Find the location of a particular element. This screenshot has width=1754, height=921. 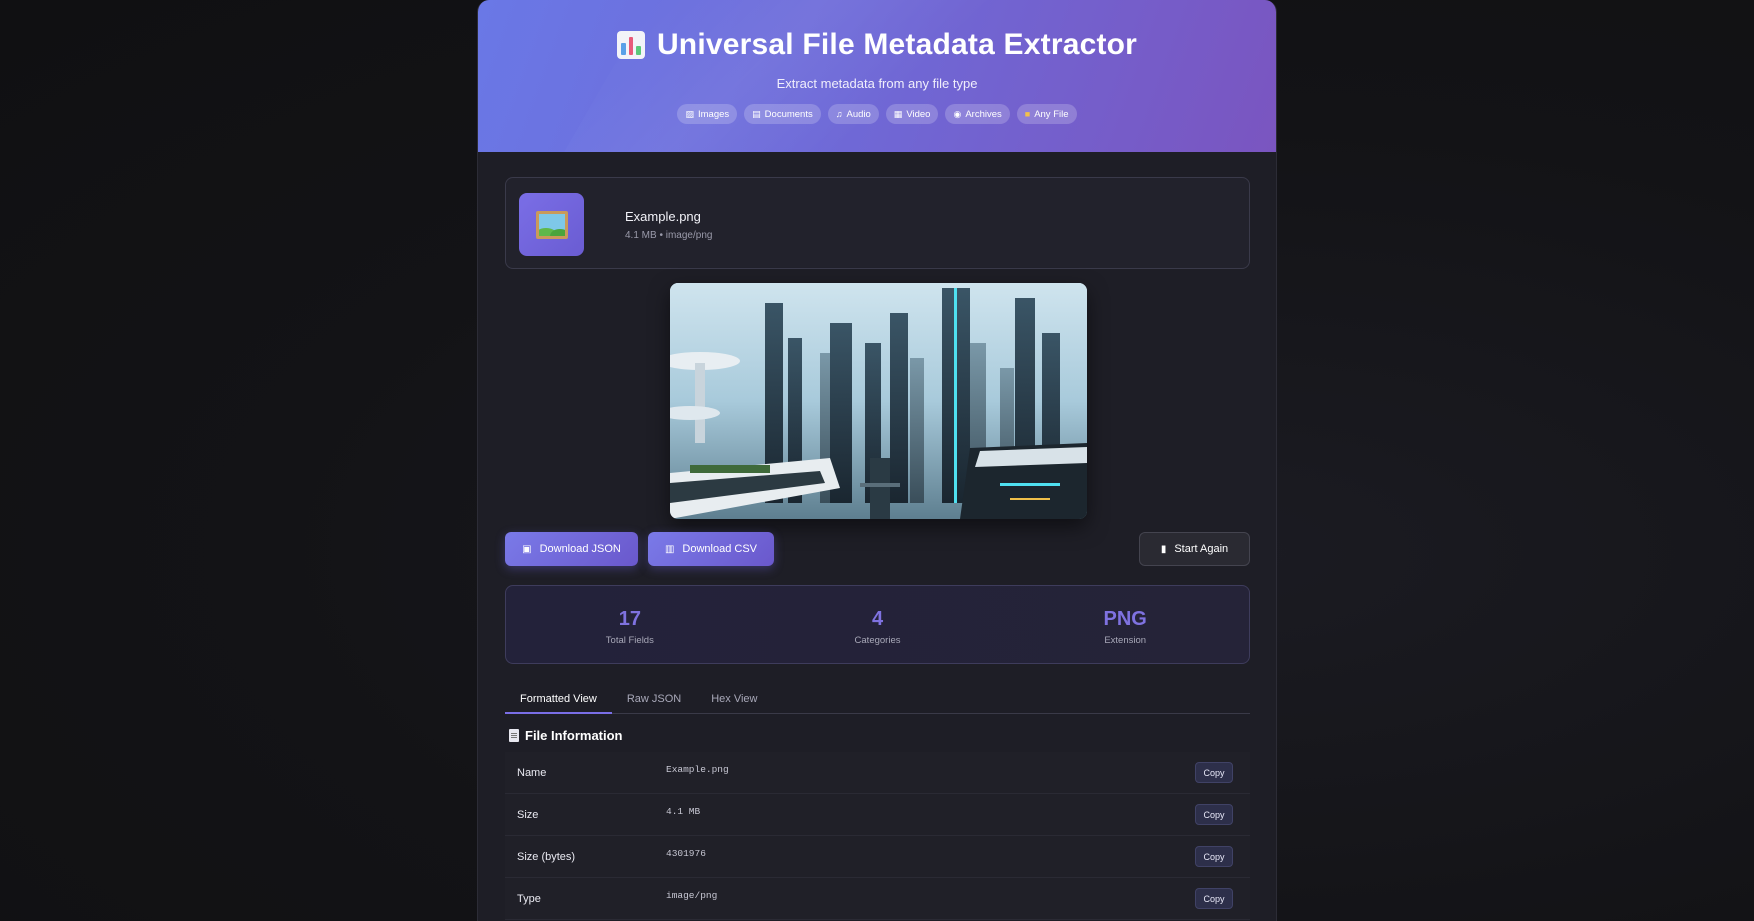

pill-audio: ♫ Audio is located at coordinates (853, 114).